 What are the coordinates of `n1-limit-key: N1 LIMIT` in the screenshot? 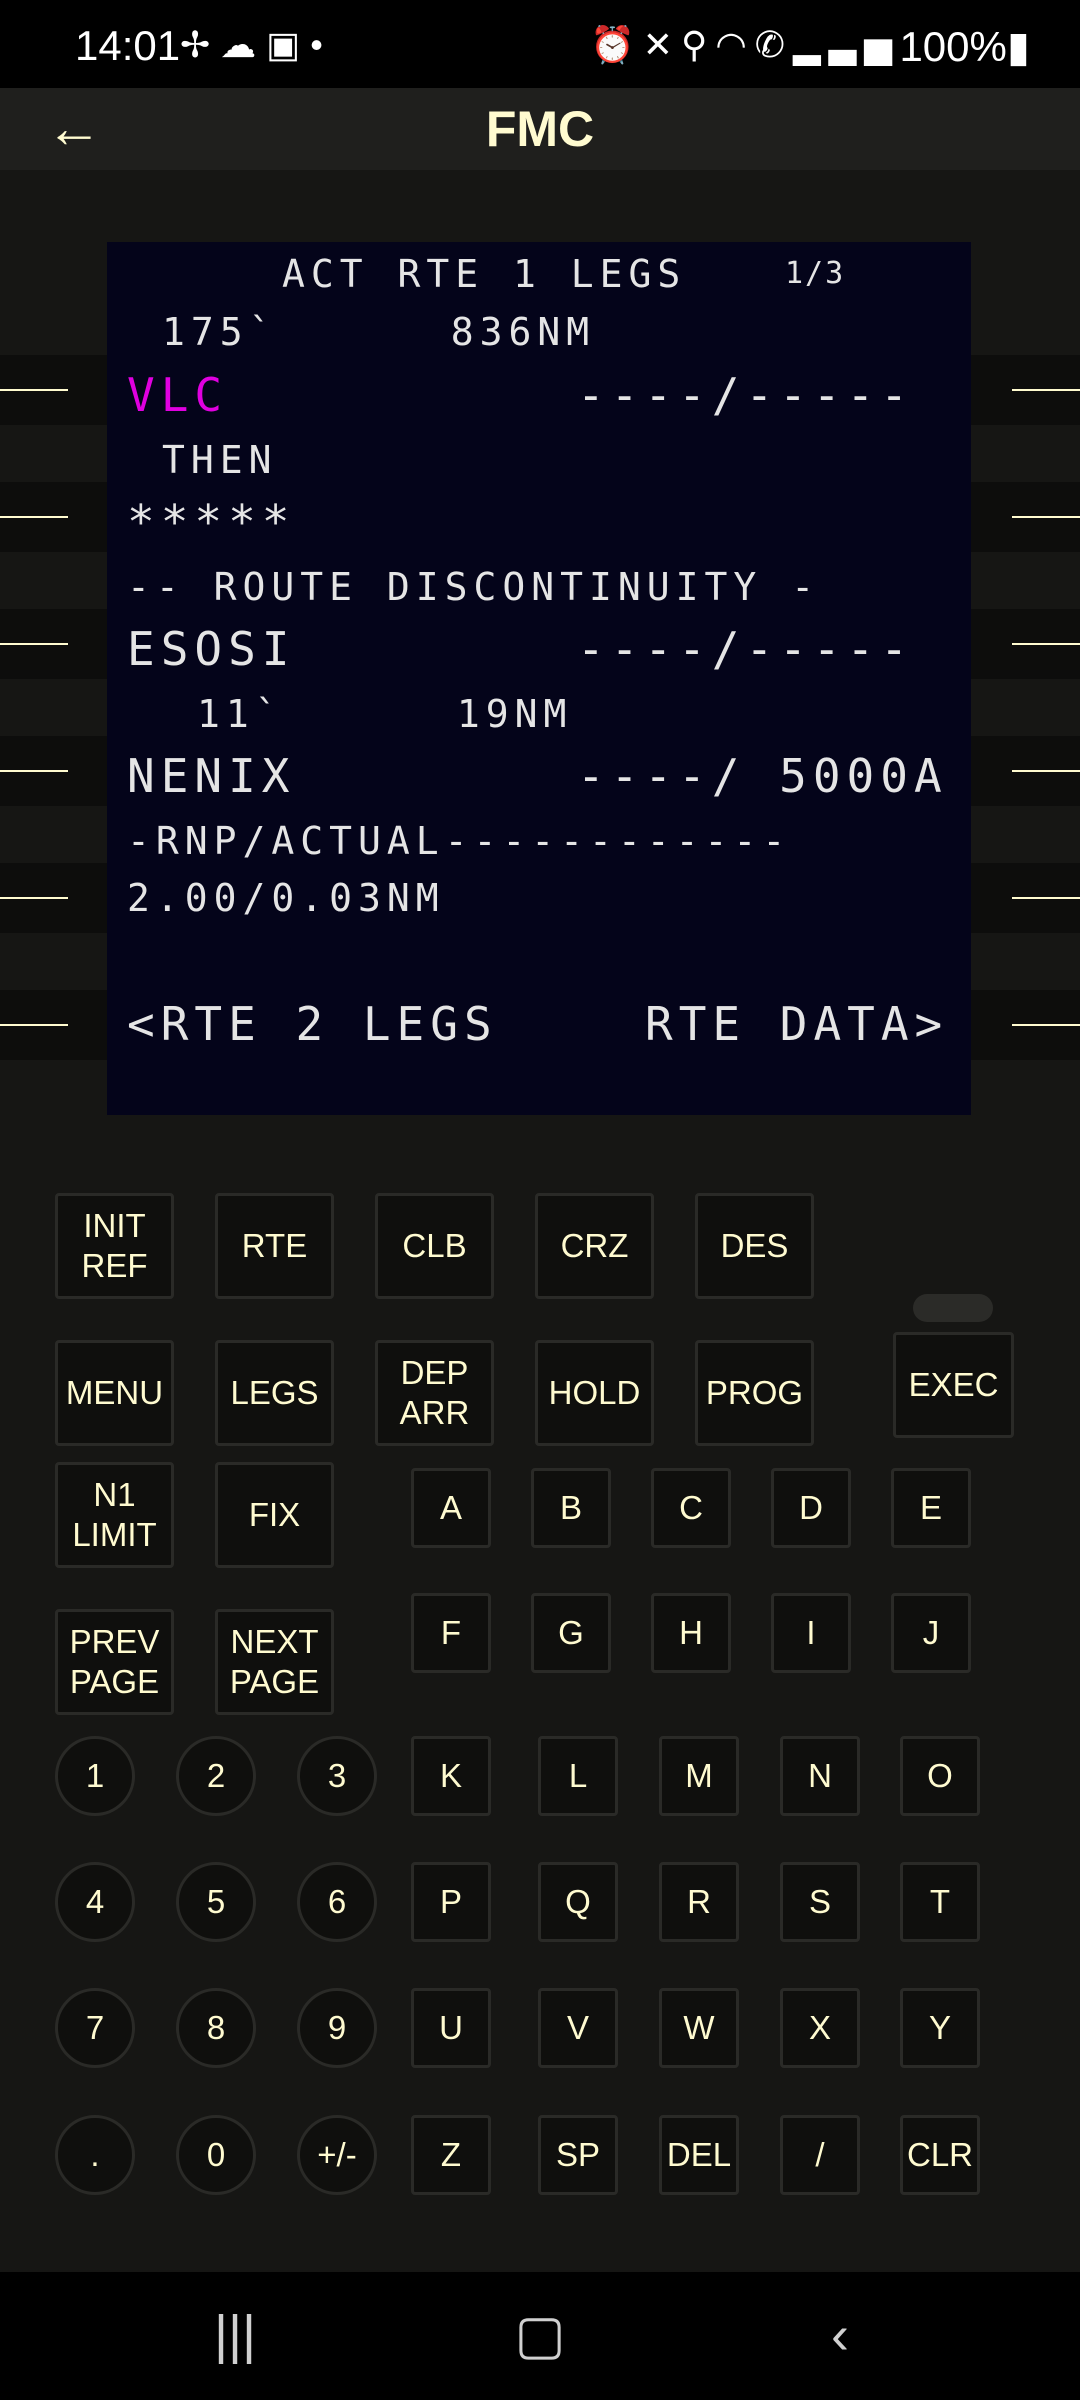 It's located at (114, 1515).